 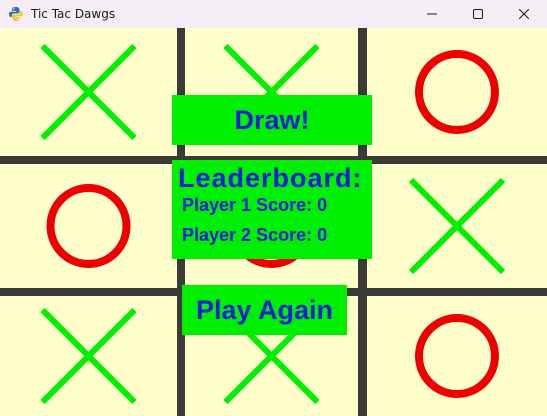 I want to click on close-button, so click(x=524, y=14).